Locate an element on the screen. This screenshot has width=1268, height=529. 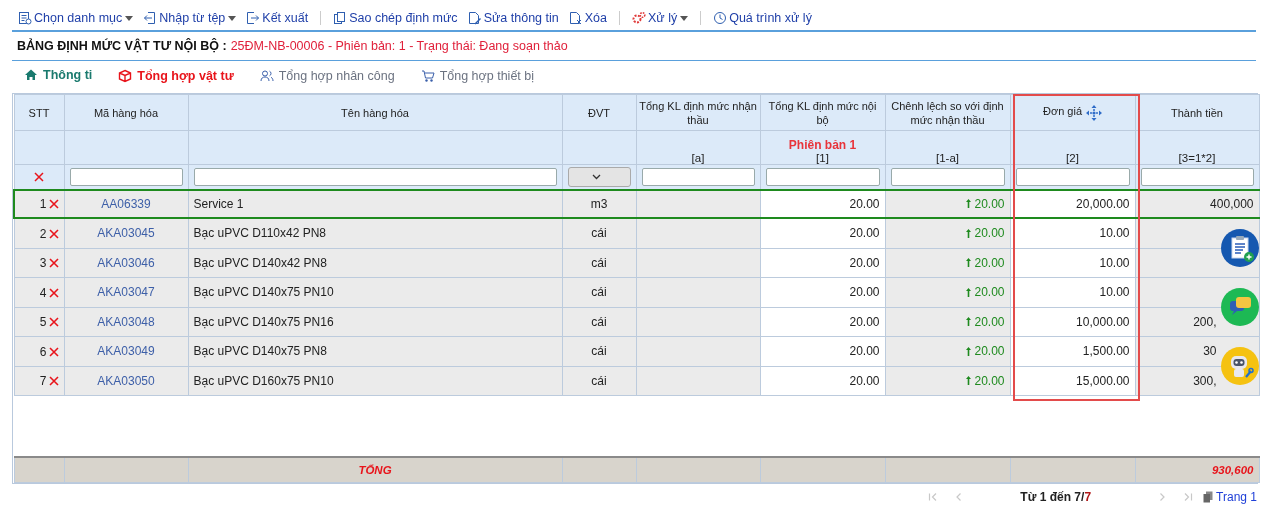
toolbar-button: Quá trình xử lý is located at coordinates (762, 18).